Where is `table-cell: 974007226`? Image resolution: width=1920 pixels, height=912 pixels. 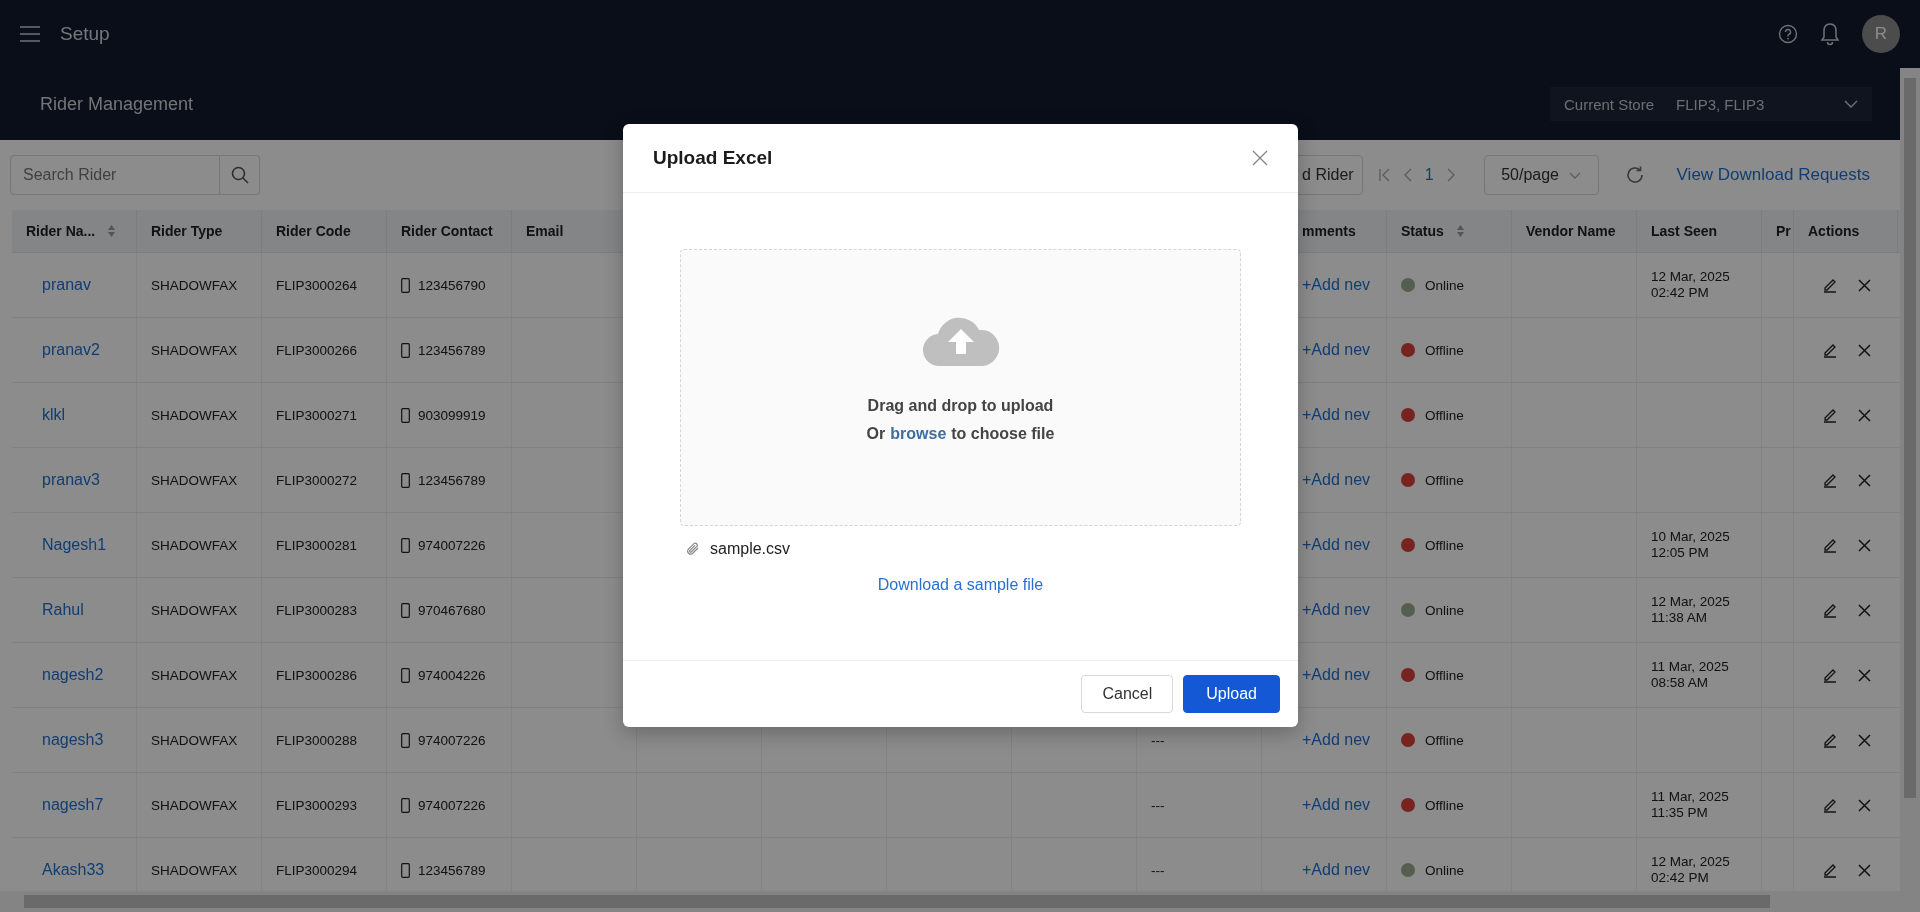 table-cell: 974007226 is located at coordinates (452, 740).